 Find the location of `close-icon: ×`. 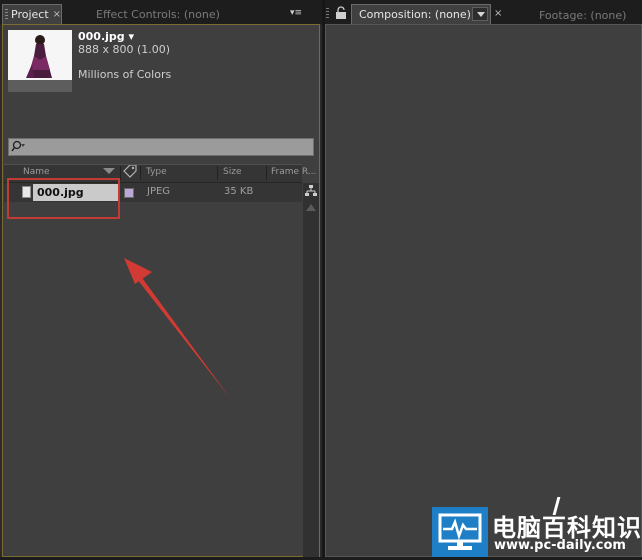

close-icon: × is located at coordinates (498, 13).